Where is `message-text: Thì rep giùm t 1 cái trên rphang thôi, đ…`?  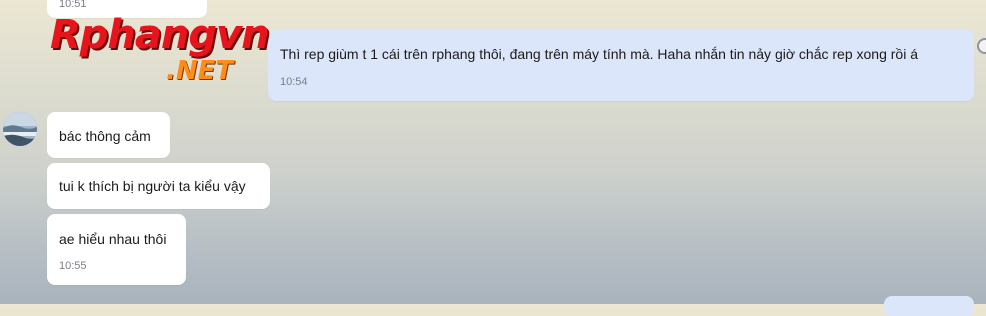 message-text: Thì rep giùm t 1 cái trên rphang thôi, đ… is located at coordinates (599, 54).